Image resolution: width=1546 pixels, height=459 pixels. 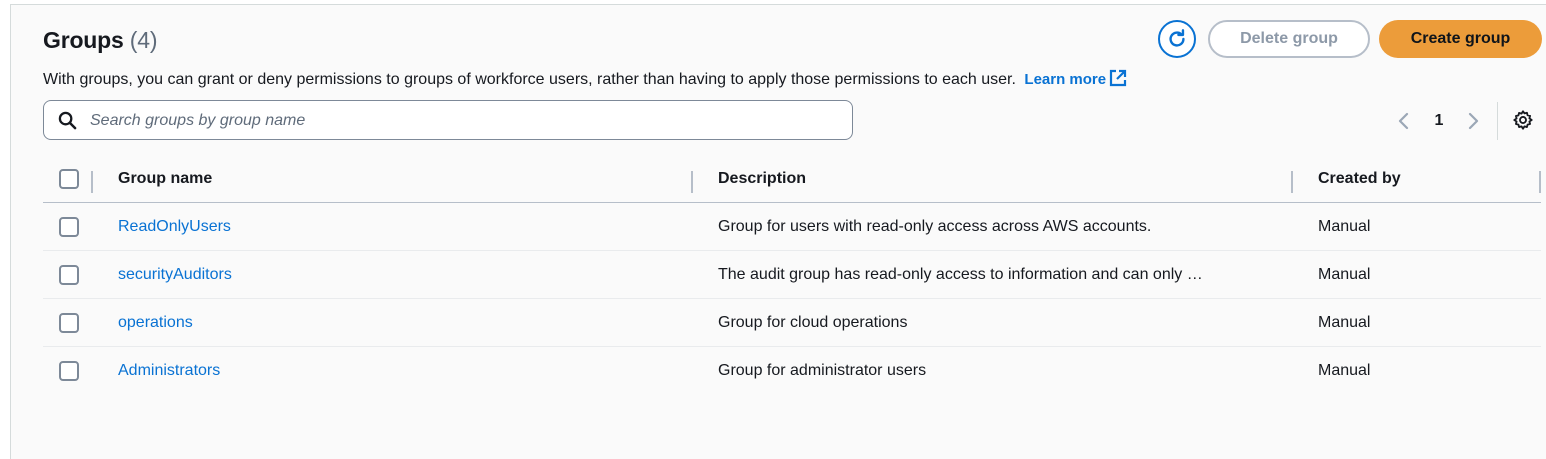 I want to click on chevron-left-icon, so click(x=1403, y=121).